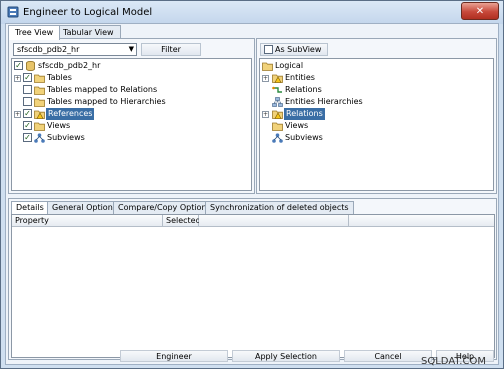 The image size is (504, 369). What do you see at coordinates (30, 66) in the screenshot?
I see `database-icon` at bounding box center [30, 66].